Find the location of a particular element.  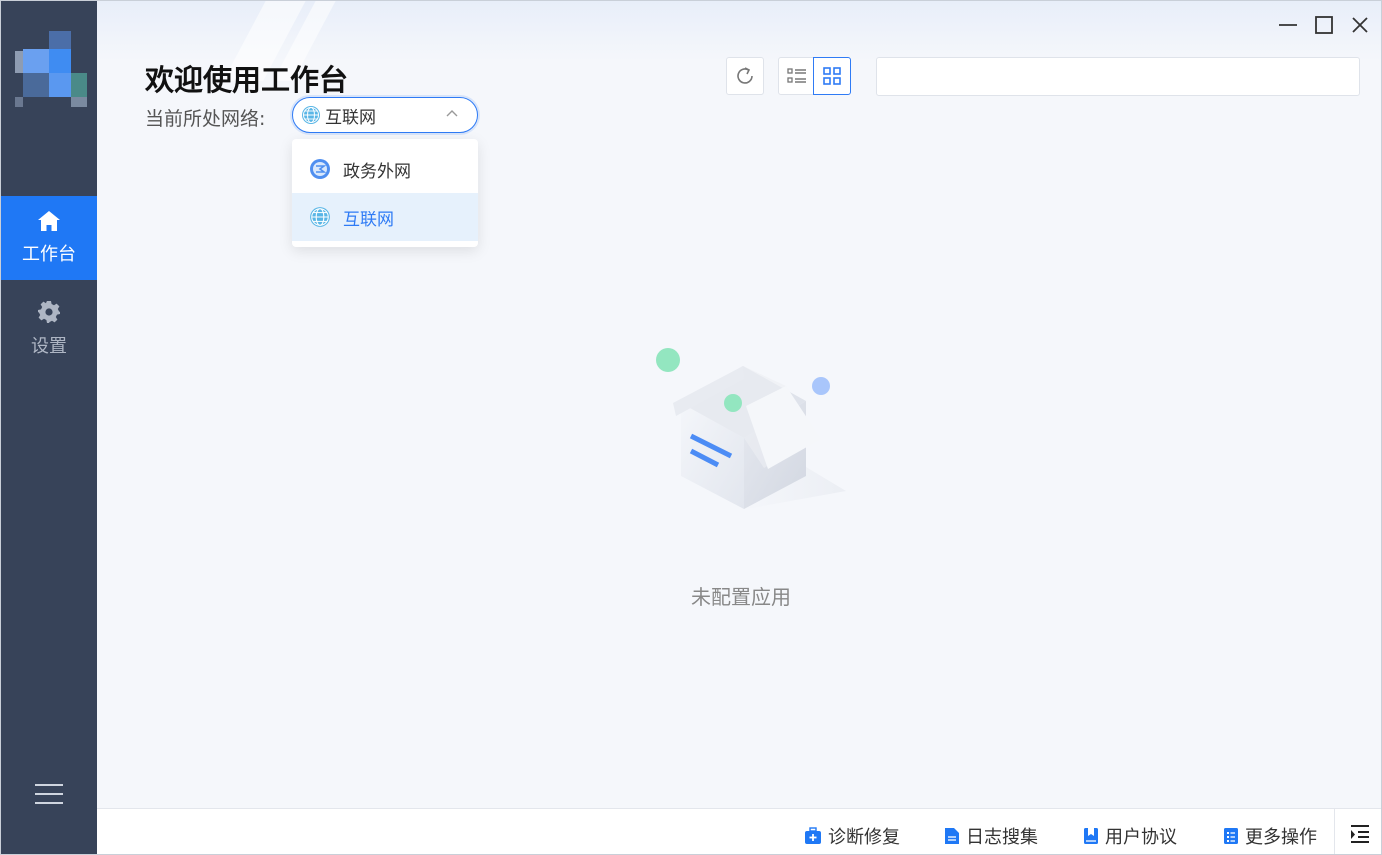

sidebar-item-label: 设置 is located at coordinates (49, 346).